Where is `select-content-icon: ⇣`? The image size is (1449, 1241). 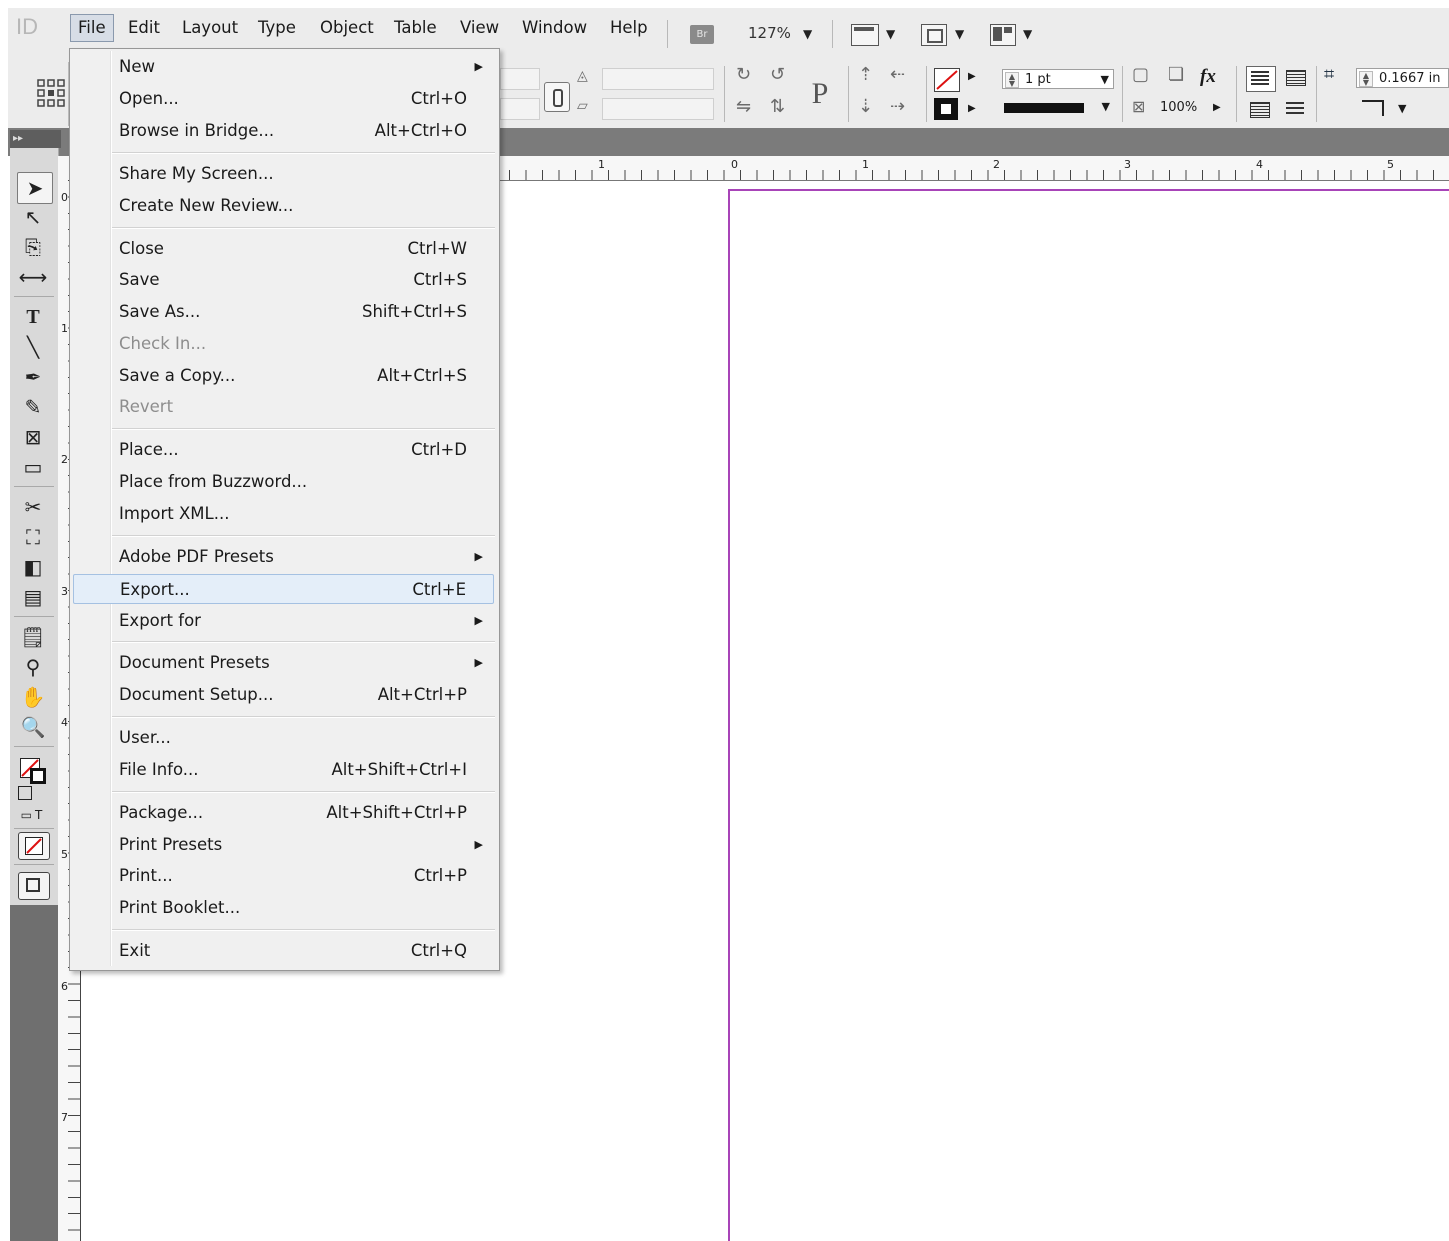 select-content-icon: ⇣ is located at coordinates (865, 106).